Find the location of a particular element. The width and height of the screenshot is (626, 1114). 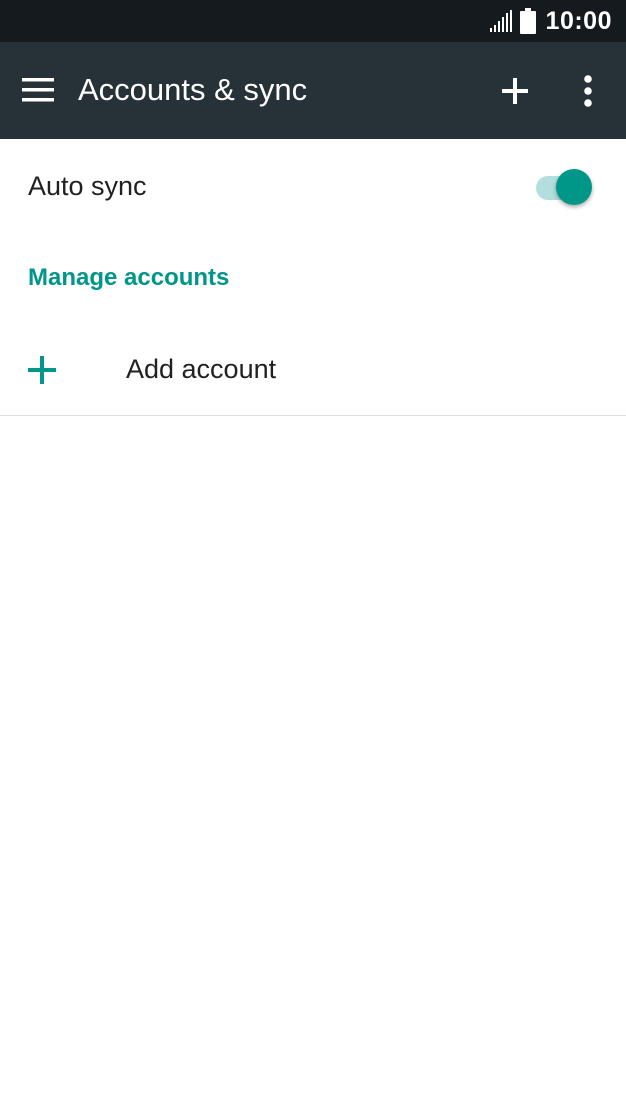

menu-icon is located at coordinates (38, 90).